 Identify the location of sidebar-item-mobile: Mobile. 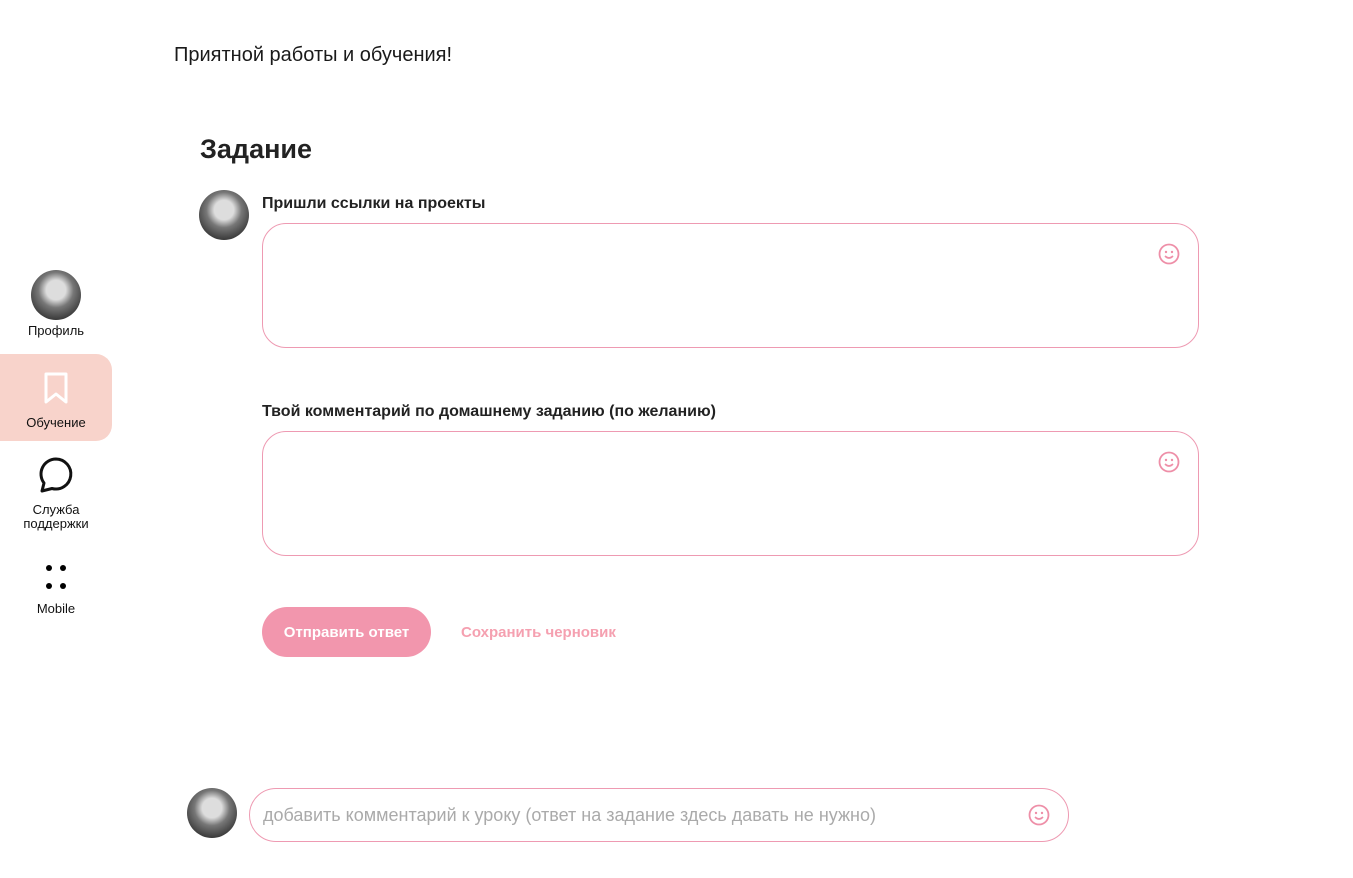
(56, 589).